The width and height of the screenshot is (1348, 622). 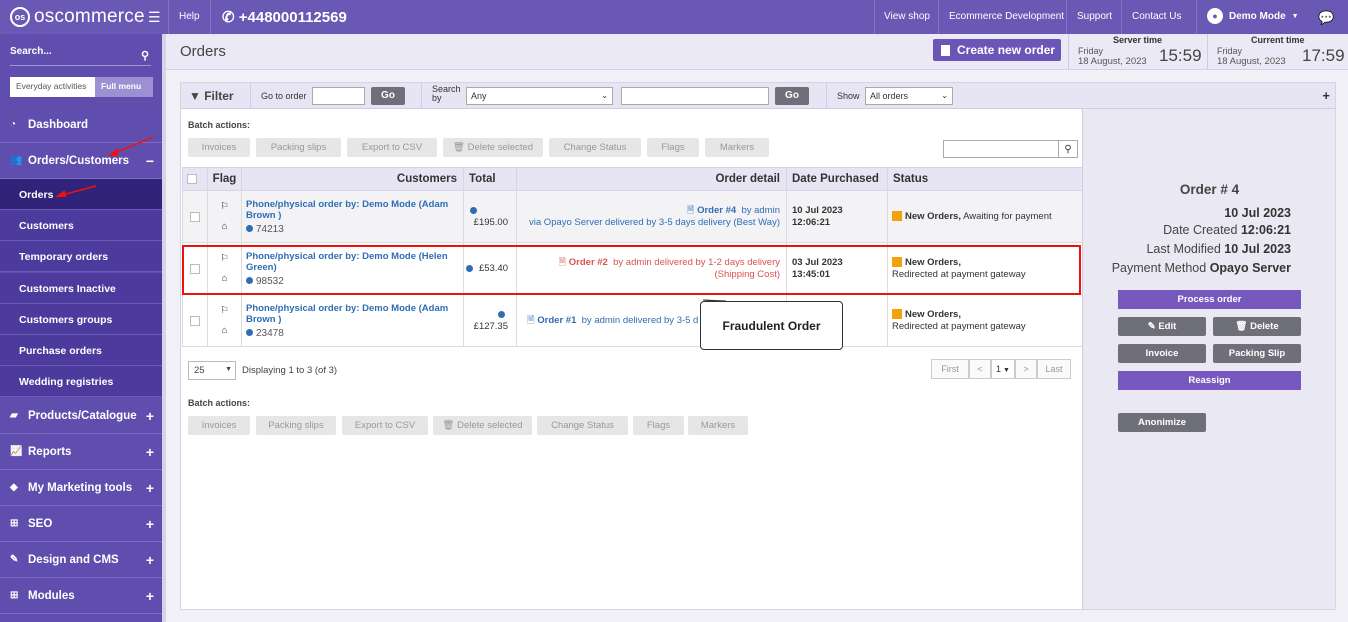 I want to click on batch-flags-button-bottom: Flags, so click(x=658, y=425).